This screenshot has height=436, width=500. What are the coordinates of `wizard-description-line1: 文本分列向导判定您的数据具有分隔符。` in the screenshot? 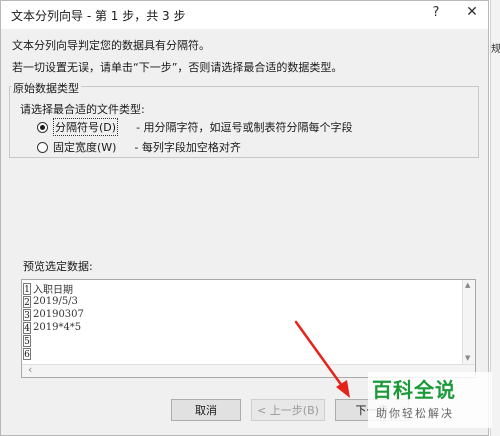 It's located at (111, 45).